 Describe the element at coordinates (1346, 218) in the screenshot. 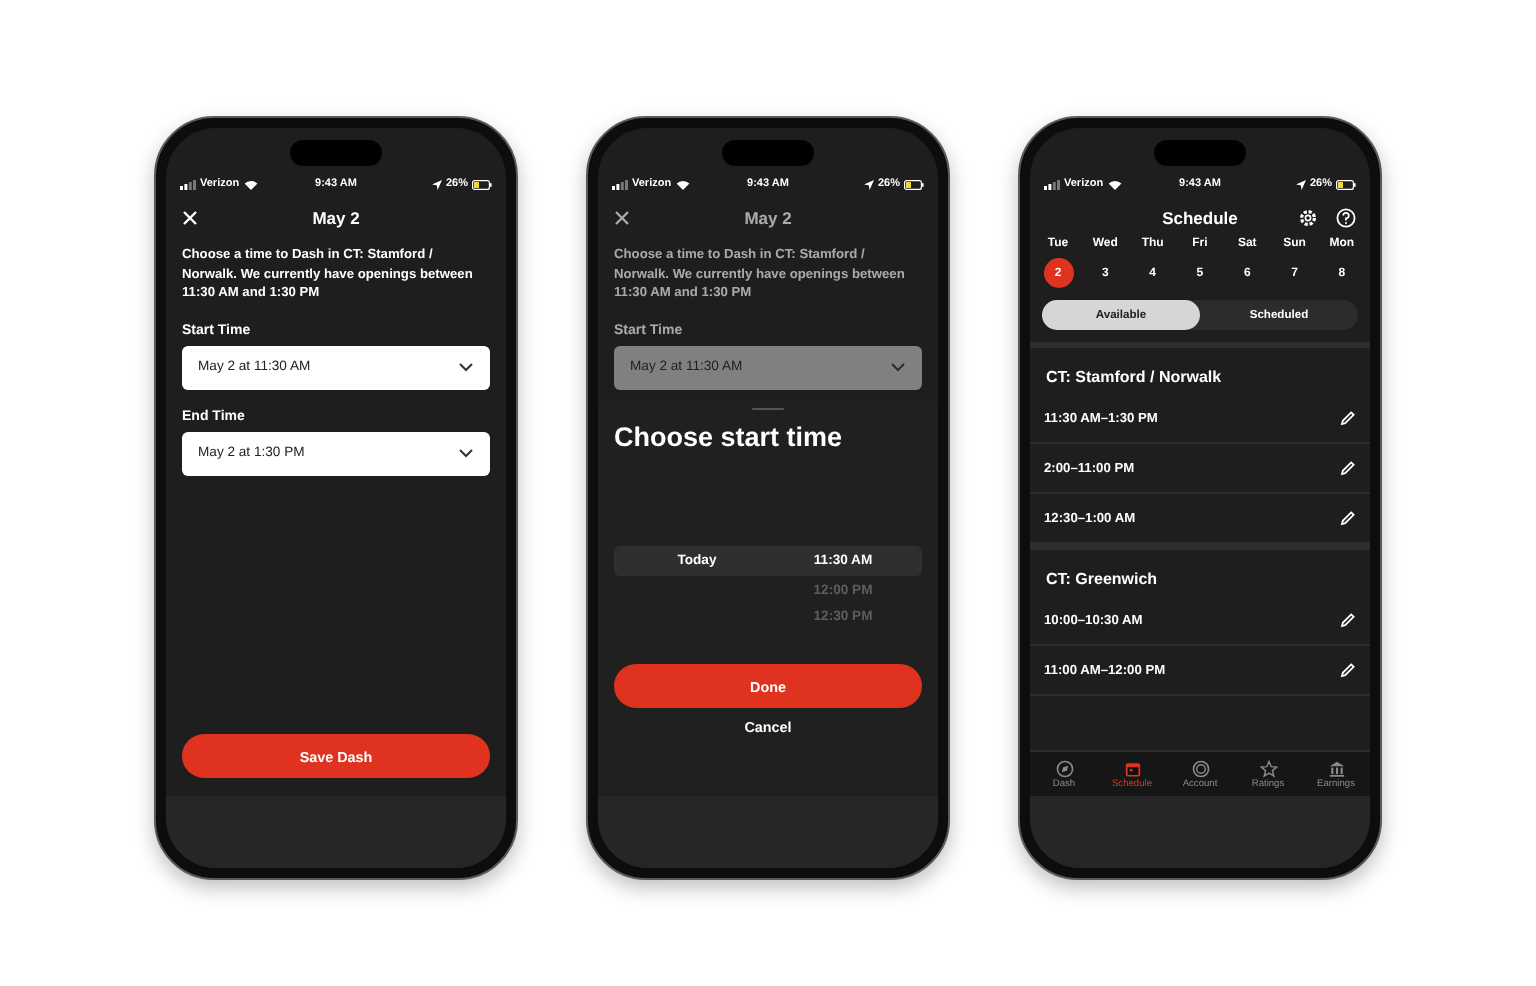

I see `help-icon` at that location.